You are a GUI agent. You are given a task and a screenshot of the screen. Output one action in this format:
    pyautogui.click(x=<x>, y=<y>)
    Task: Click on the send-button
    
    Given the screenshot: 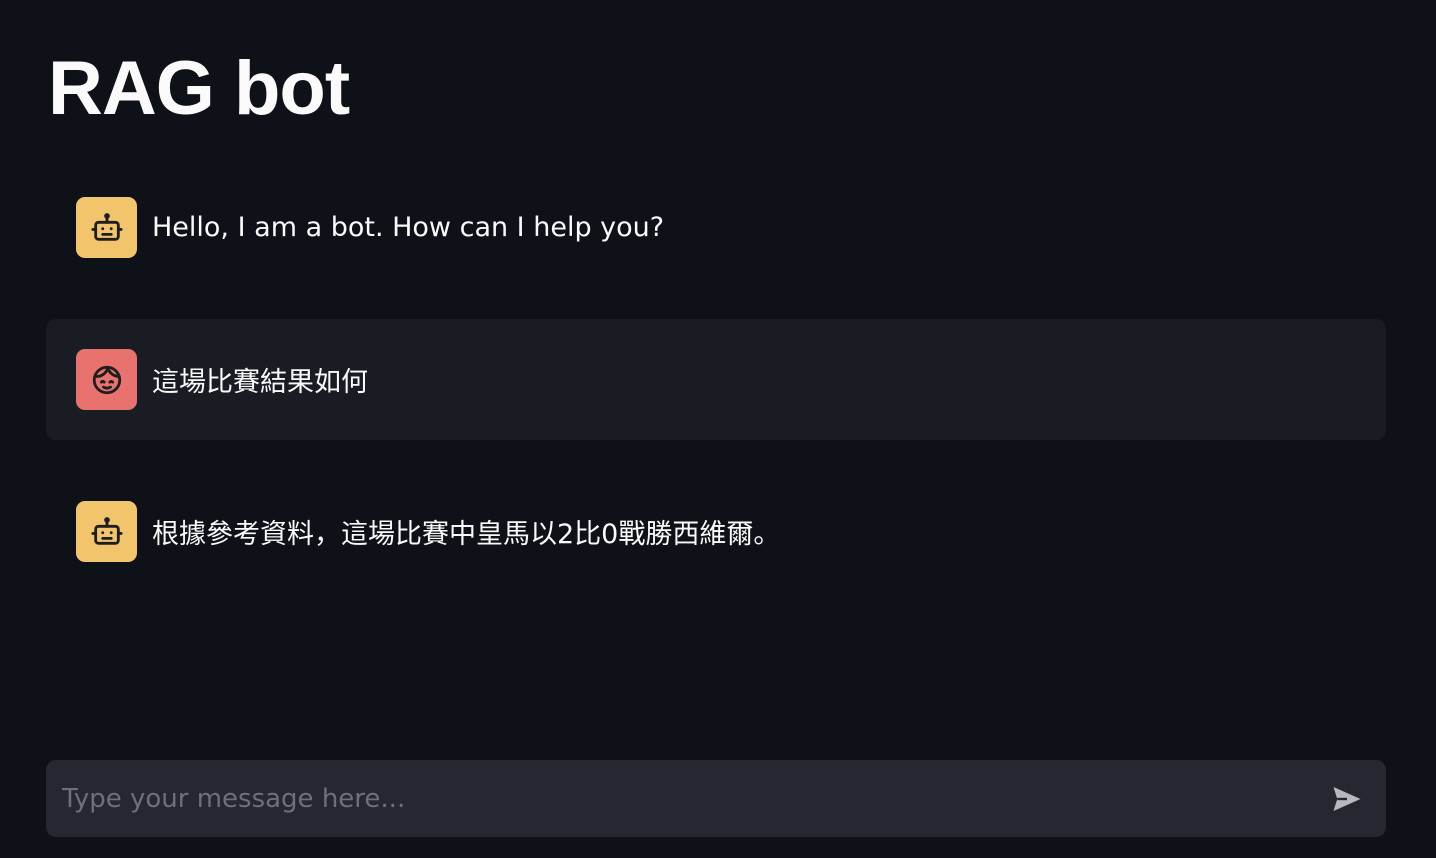 What is the action you would take?
    pyautogui.click(x=1347, y=799)
    